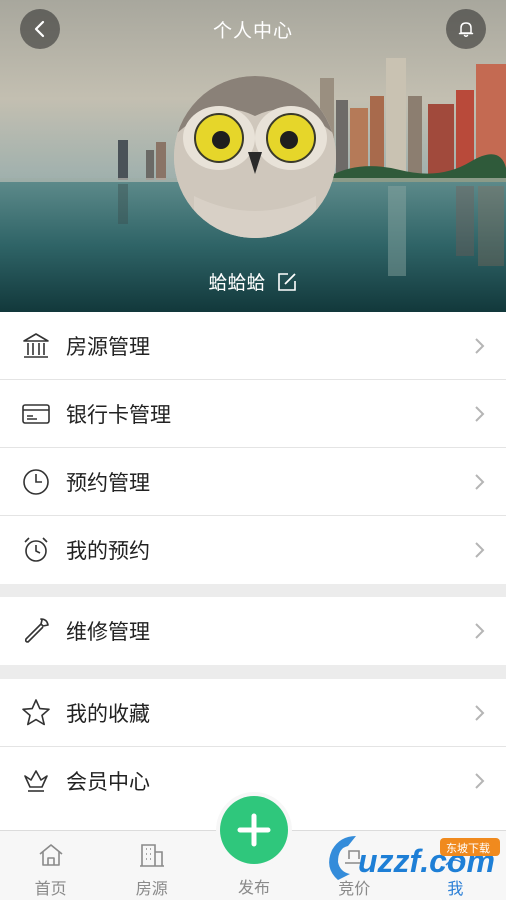 The height and width of the screenshot is (900, 506). What do you see at coordinates (287, 282) in the screenshot?
I see `edit-icon` at bounding box center [287, 282].